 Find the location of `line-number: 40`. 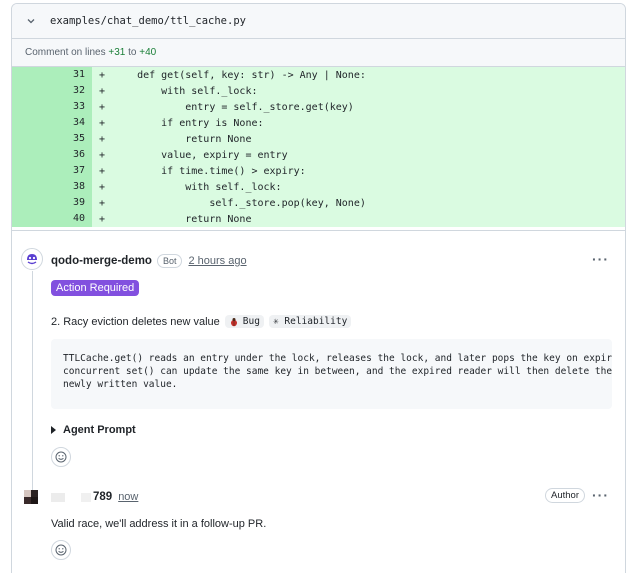

line-number: 40 is located at coordinates (52, 219).